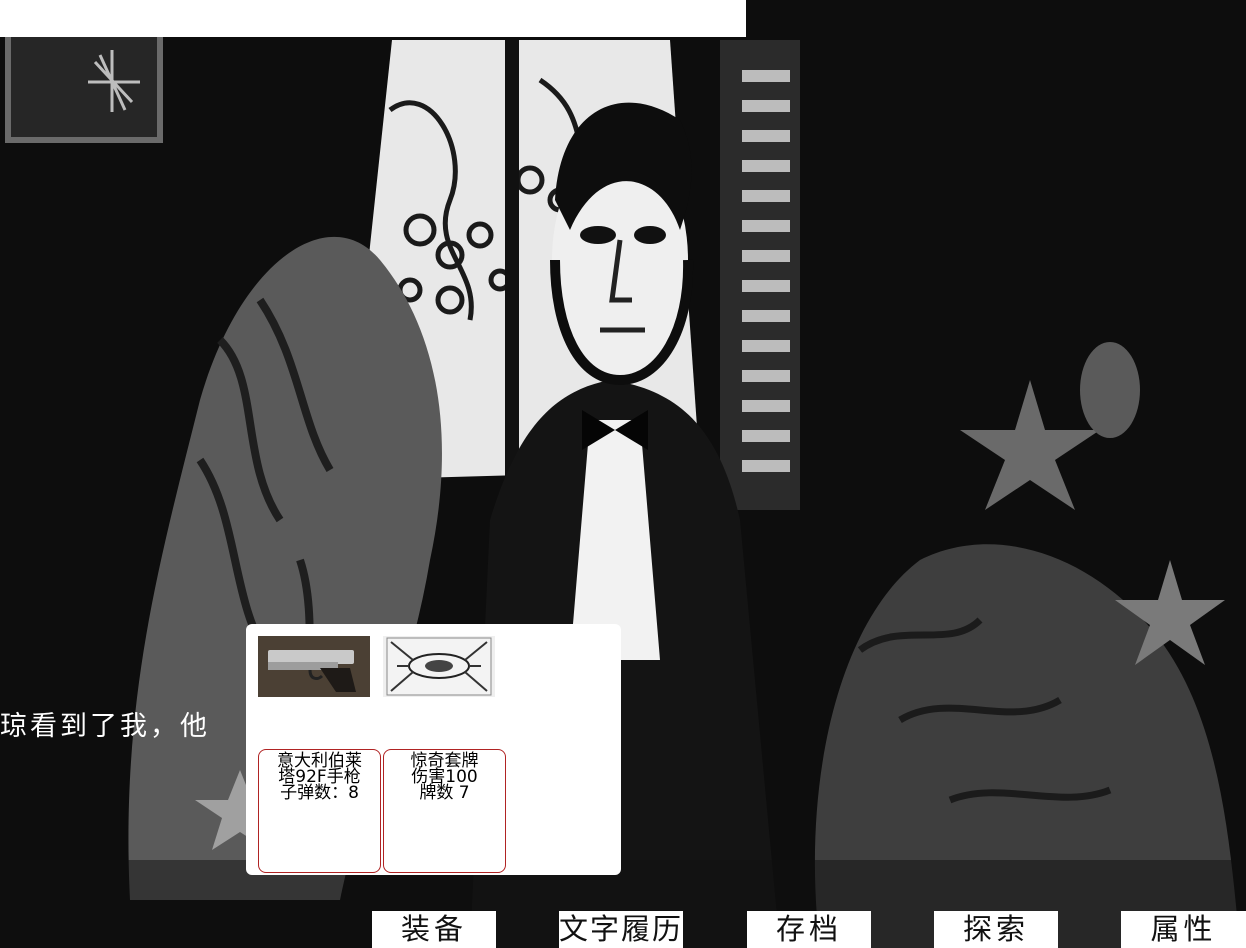 The image size is (1246, 948). Describe the element at coordinates (1183, 929) in the screenshot. I see `attributes-button: 属性` at that location.